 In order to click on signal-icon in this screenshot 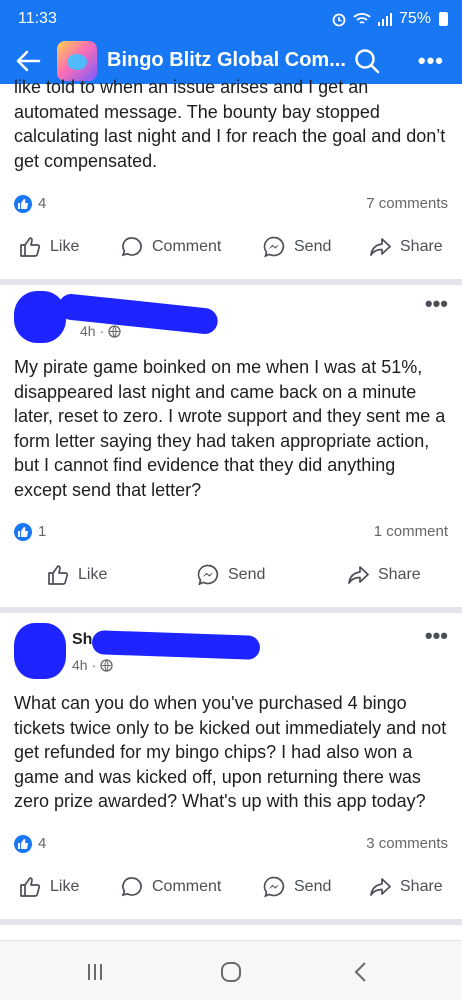, I will do `click(385, 19)`.